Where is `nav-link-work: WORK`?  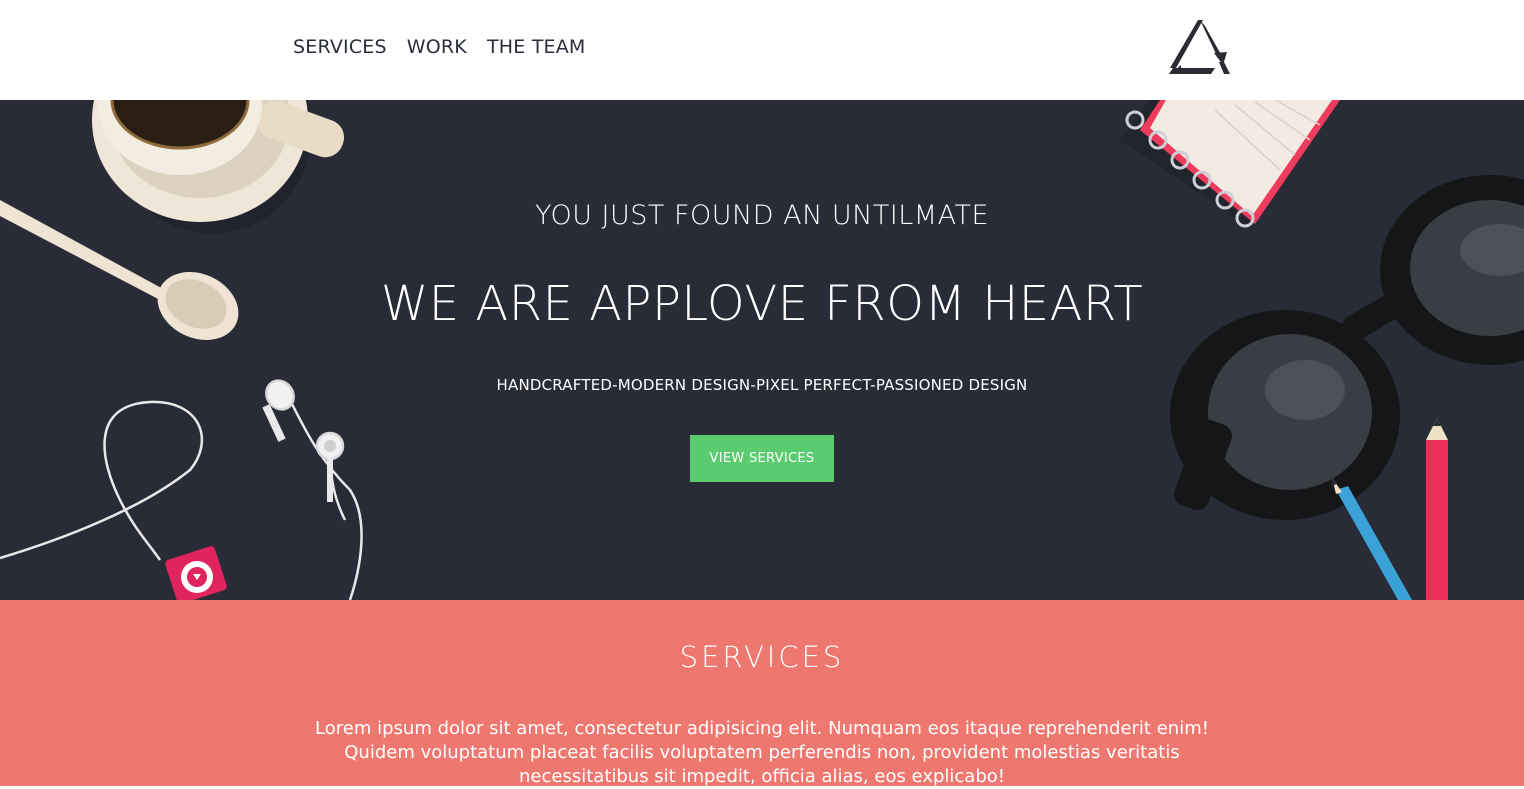 nav-link-work: WORK is located at coordinates (437, 47).